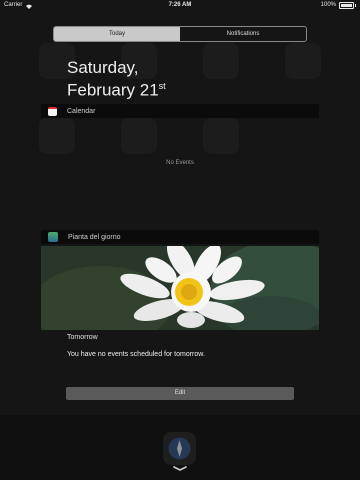 The image size is (360, 480). What do you see at coordinates (82, 337) in the screenshot?
I see `tomorrow-title: Tomorrow` at bounding box center [82, 337].